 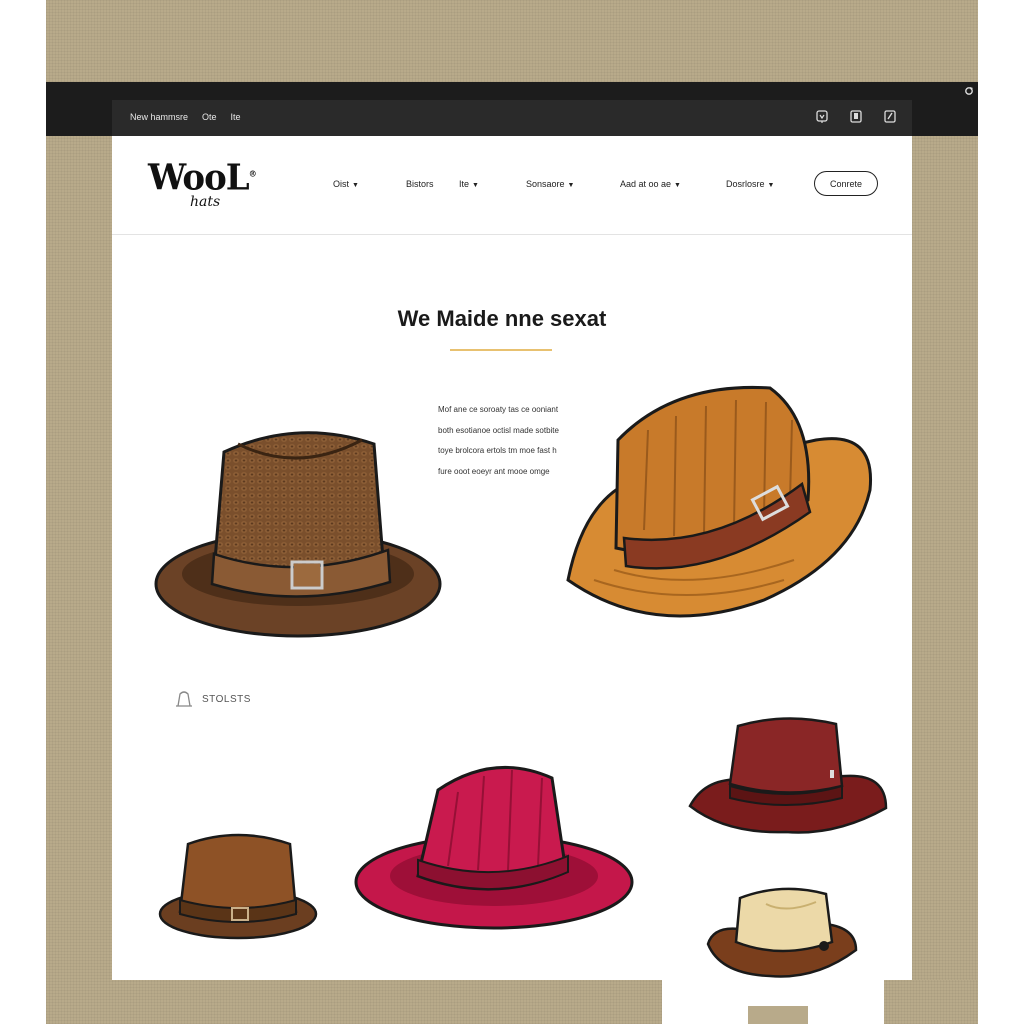 What do you see at coordinates (646, 184) in the screenshot?
I see `nav-item-label: Aad at oo ae` at bounding box center [646, 184].